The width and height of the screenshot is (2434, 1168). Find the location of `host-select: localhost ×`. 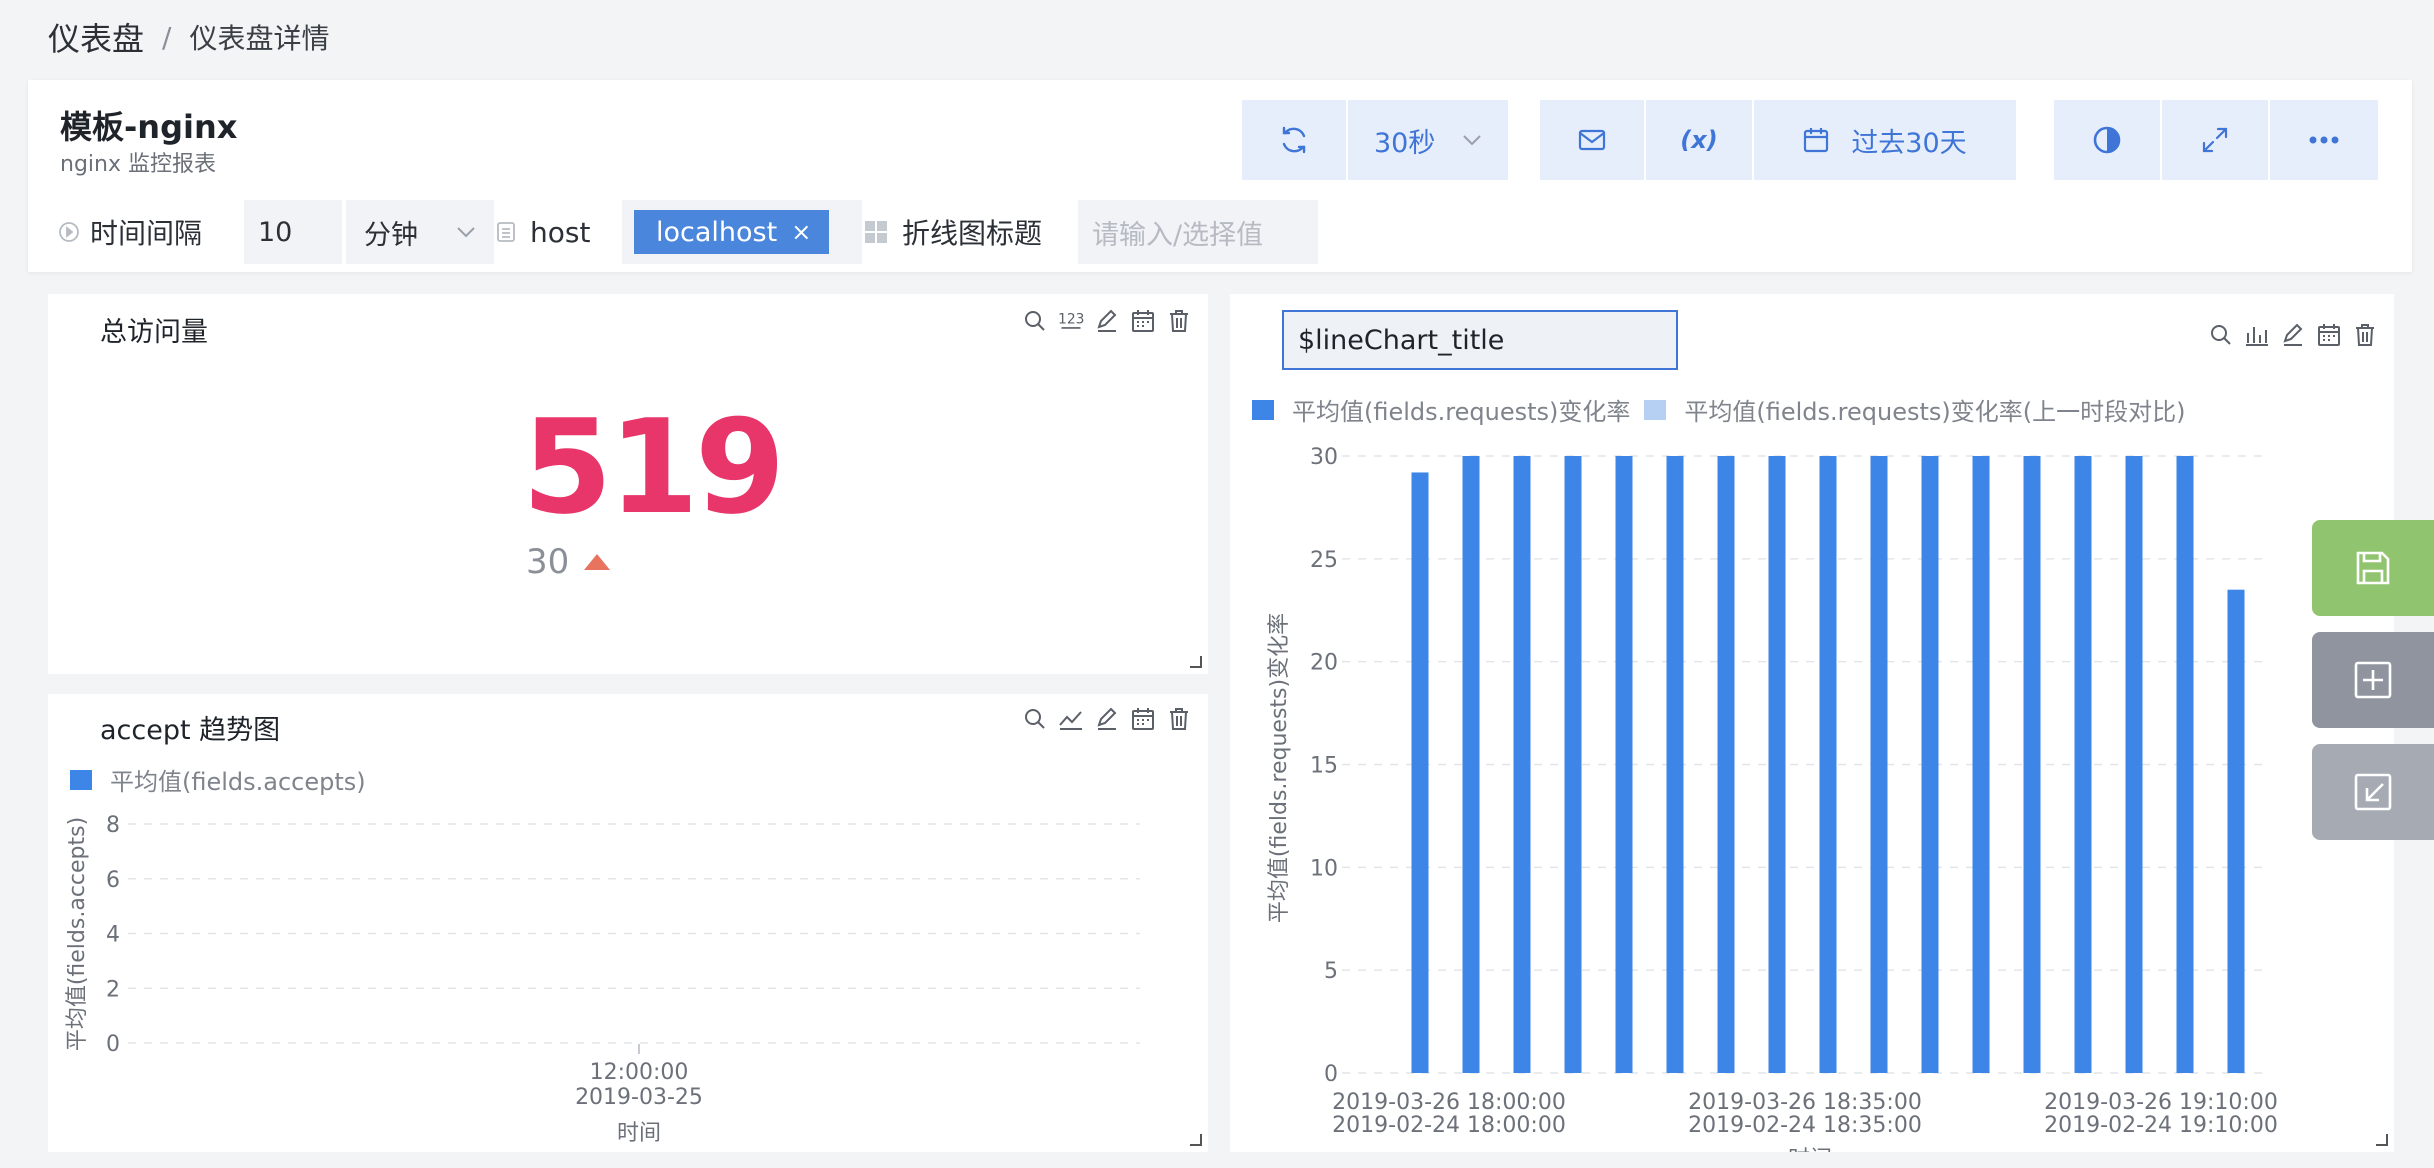

host-select: localhost × is located at coordinates (742, 232).